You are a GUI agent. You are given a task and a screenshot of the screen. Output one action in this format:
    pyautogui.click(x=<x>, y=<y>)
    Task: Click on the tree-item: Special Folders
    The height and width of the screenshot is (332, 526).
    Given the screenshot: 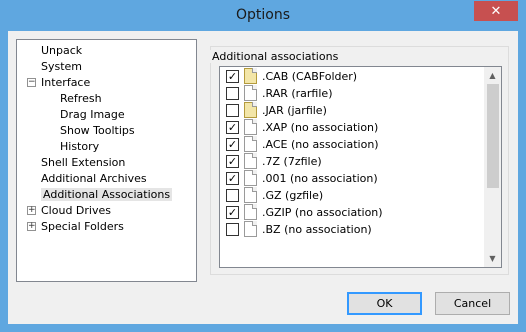 What is the action you would take?
    pyautogui.click(x=82, y=227)
    